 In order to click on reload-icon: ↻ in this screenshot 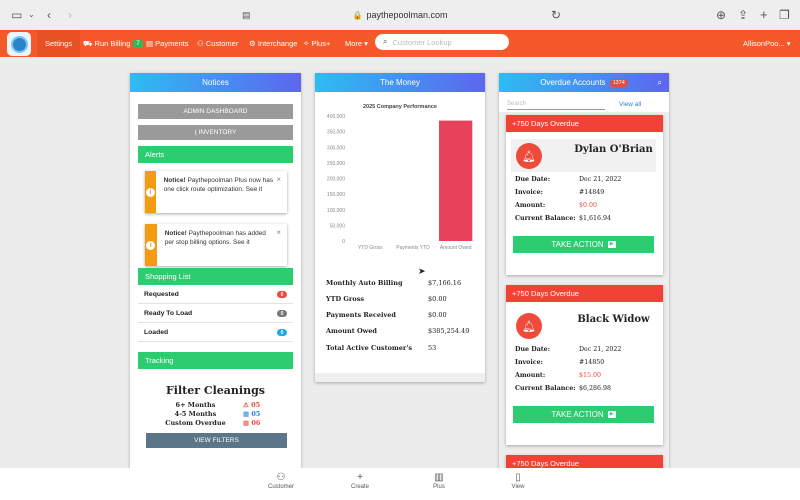, I will do `click(556, 15)`.